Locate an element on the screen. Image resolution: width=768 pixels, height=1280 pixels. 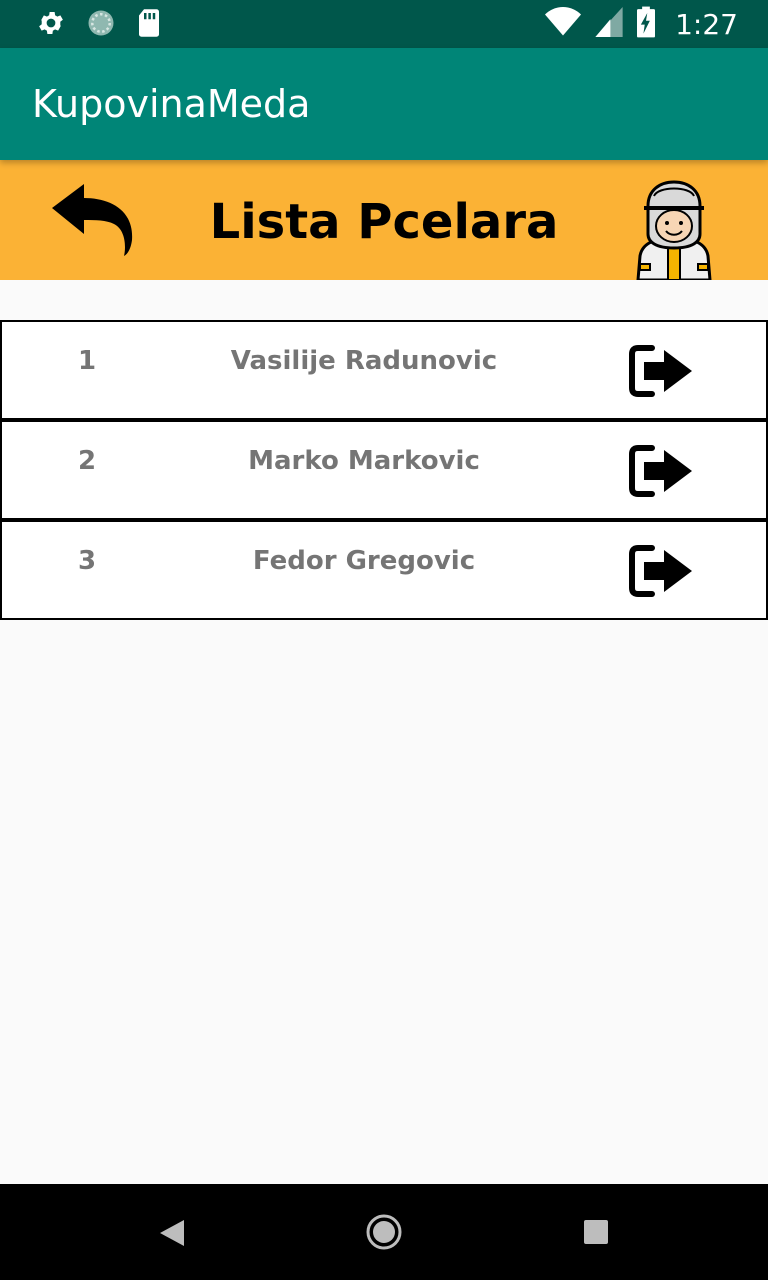
settings-icon is located at coordinates (51, 25).